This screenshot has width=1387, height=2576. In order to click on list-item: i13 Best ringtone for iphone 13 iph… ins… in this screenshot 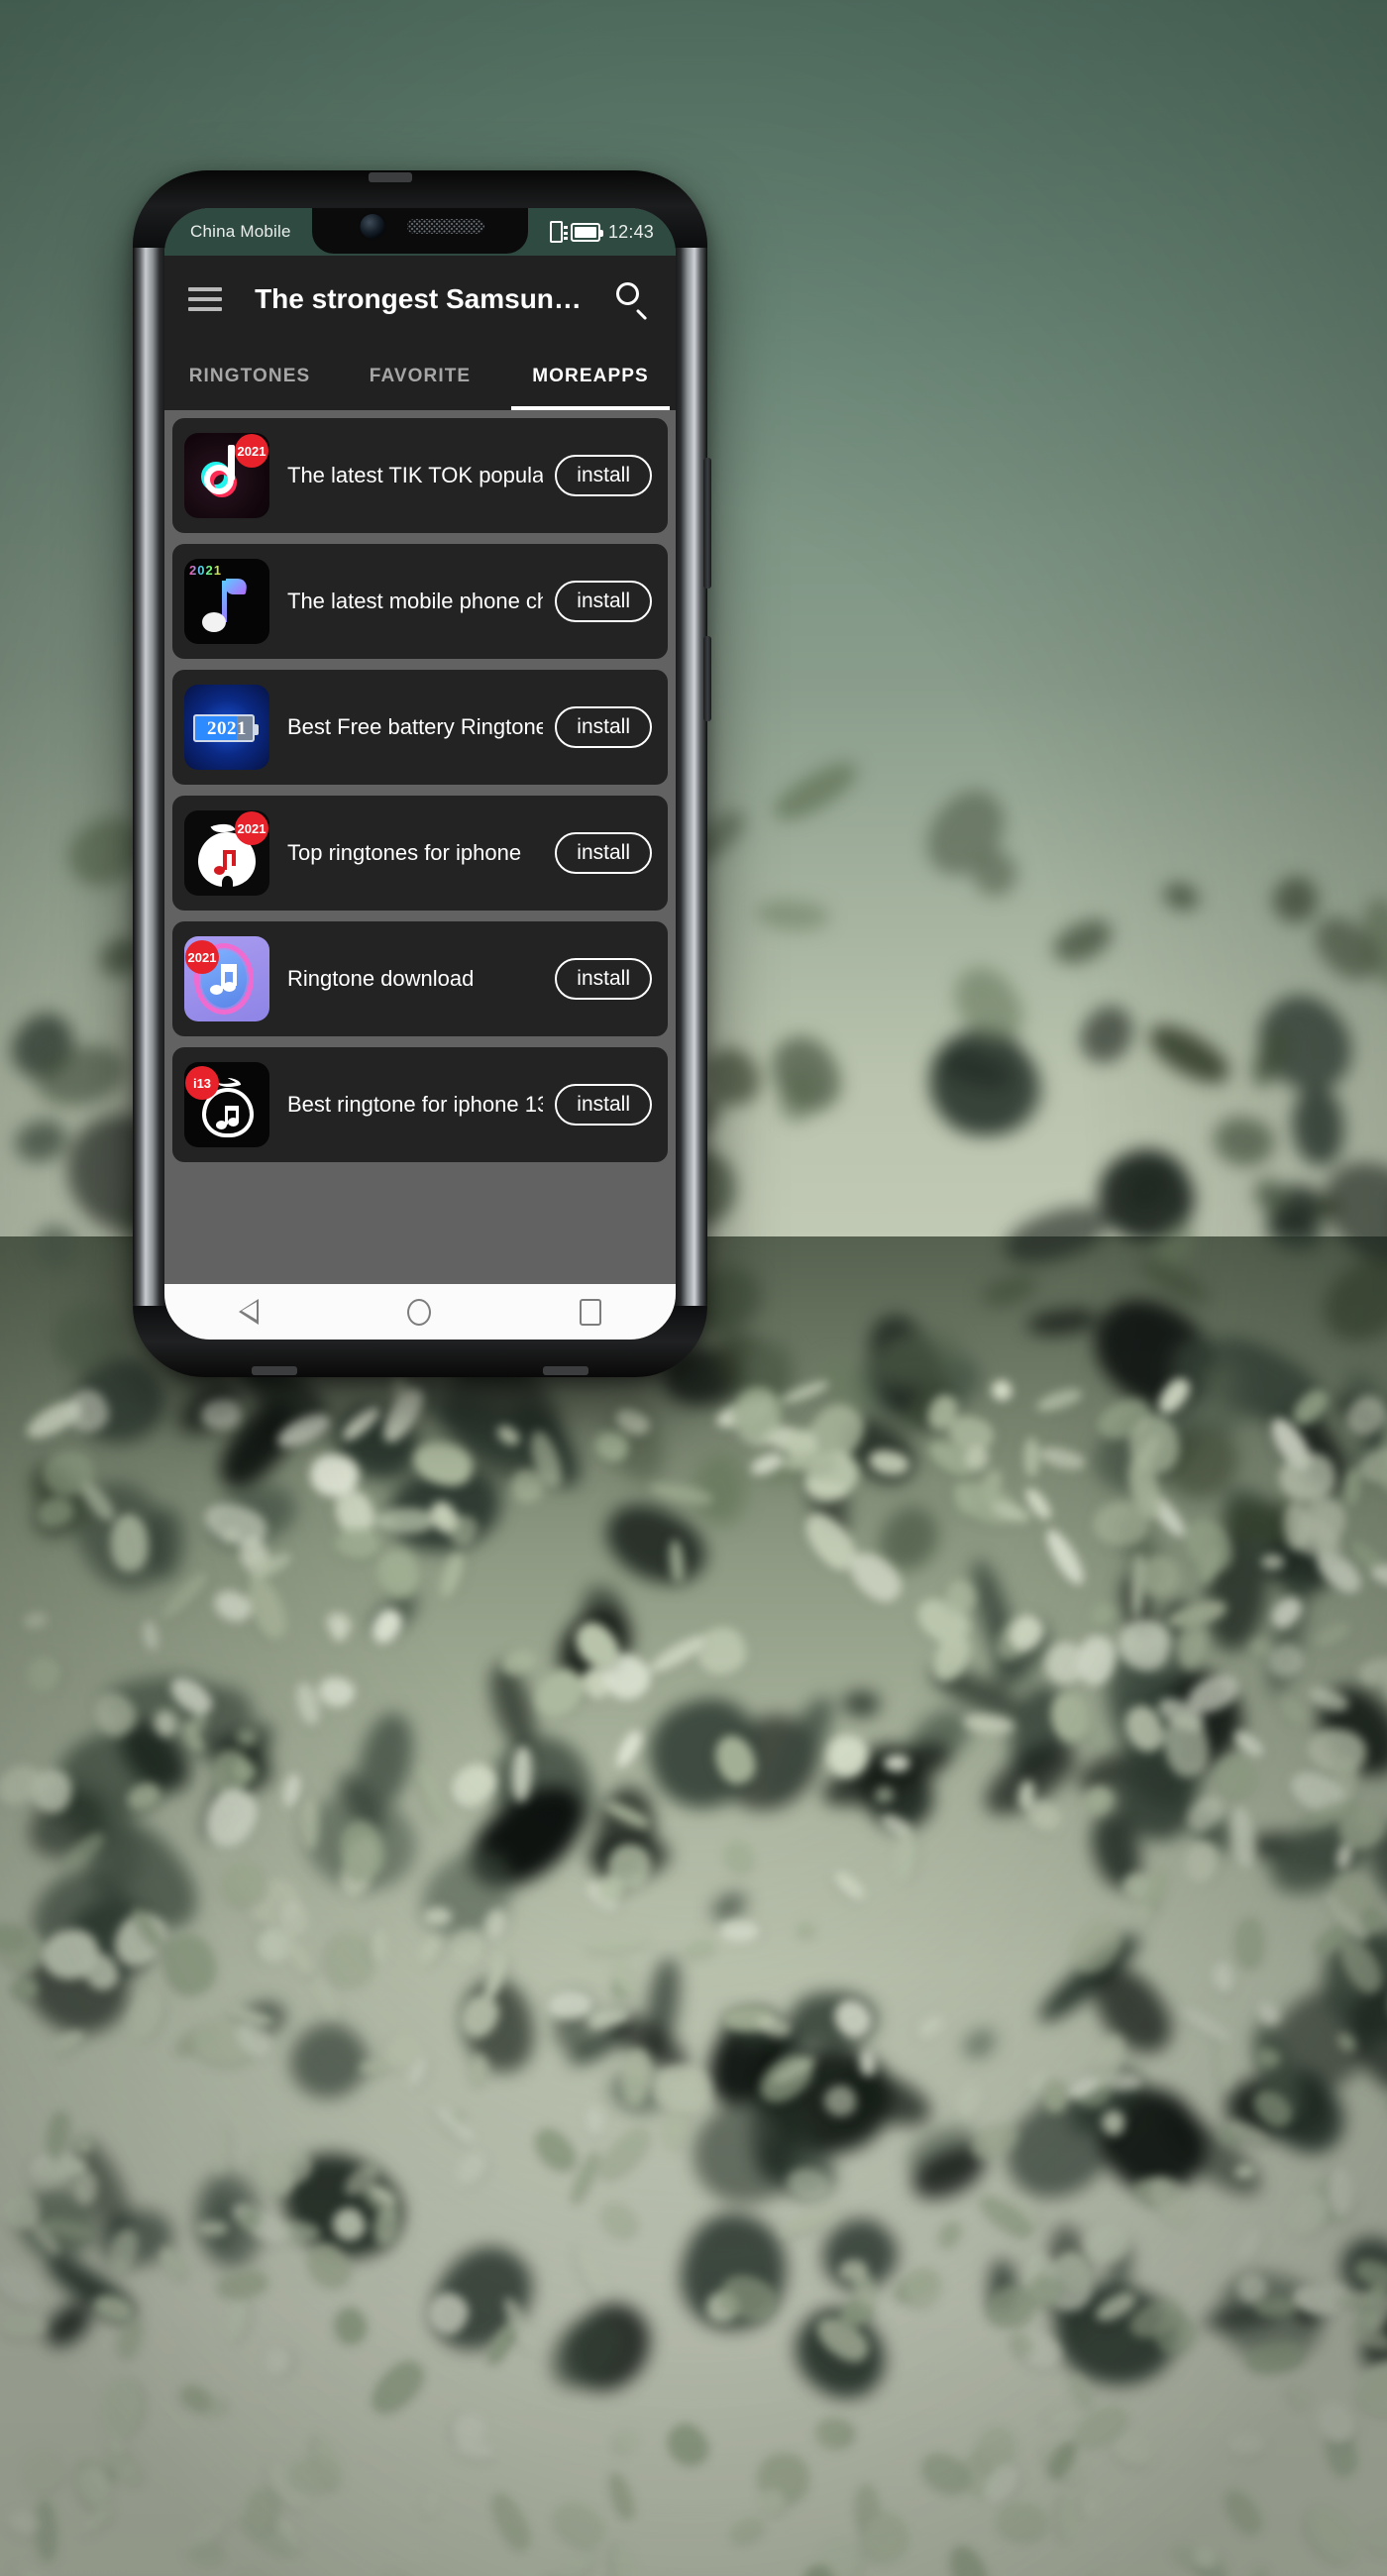, I will do `click(420, 1104)`.